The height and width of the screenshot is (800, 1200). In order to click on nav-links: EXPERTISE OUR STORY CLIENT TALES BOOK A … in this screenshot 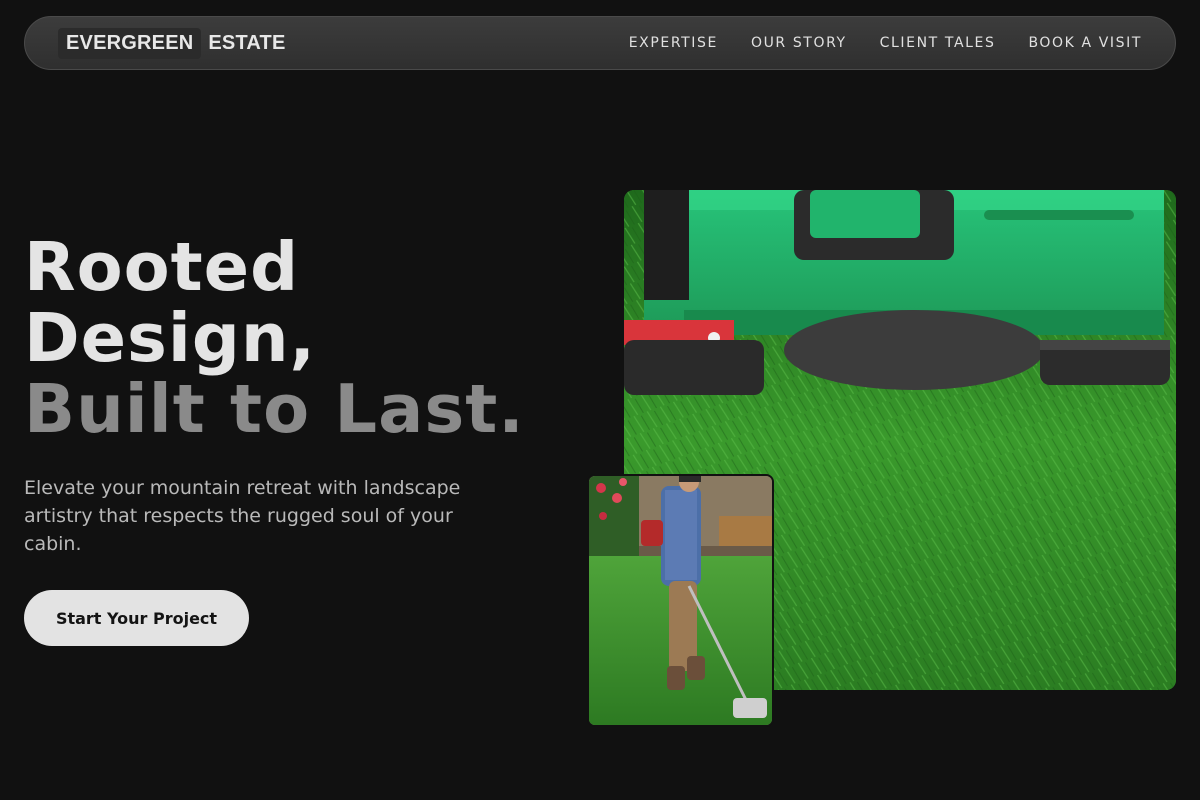, I will do `click(885, 43)`.